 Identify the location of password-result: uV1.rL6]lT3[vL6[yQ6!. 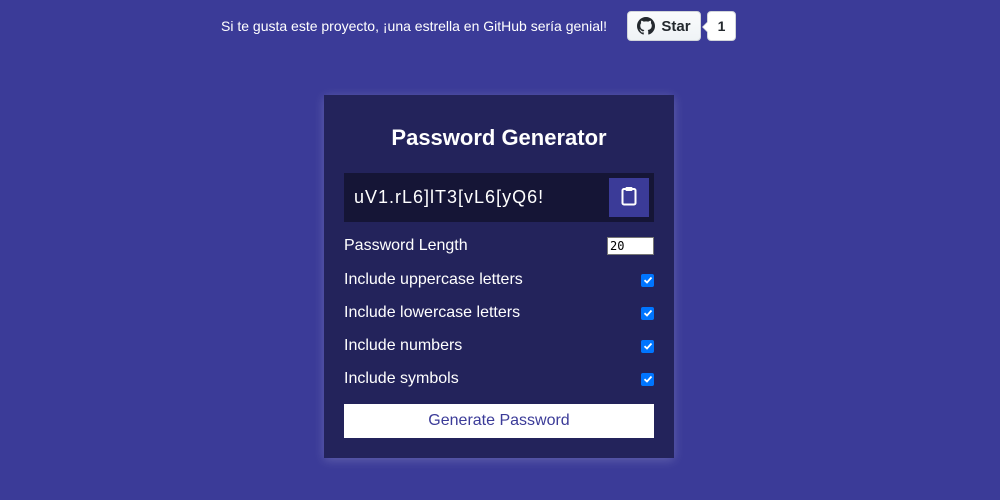
(499, 197).